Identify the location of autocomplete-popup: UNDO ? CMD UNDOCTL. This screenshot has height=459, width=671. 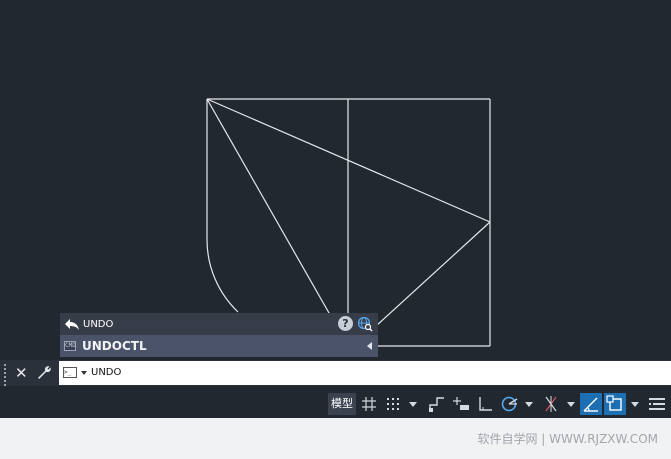
(219, 335).